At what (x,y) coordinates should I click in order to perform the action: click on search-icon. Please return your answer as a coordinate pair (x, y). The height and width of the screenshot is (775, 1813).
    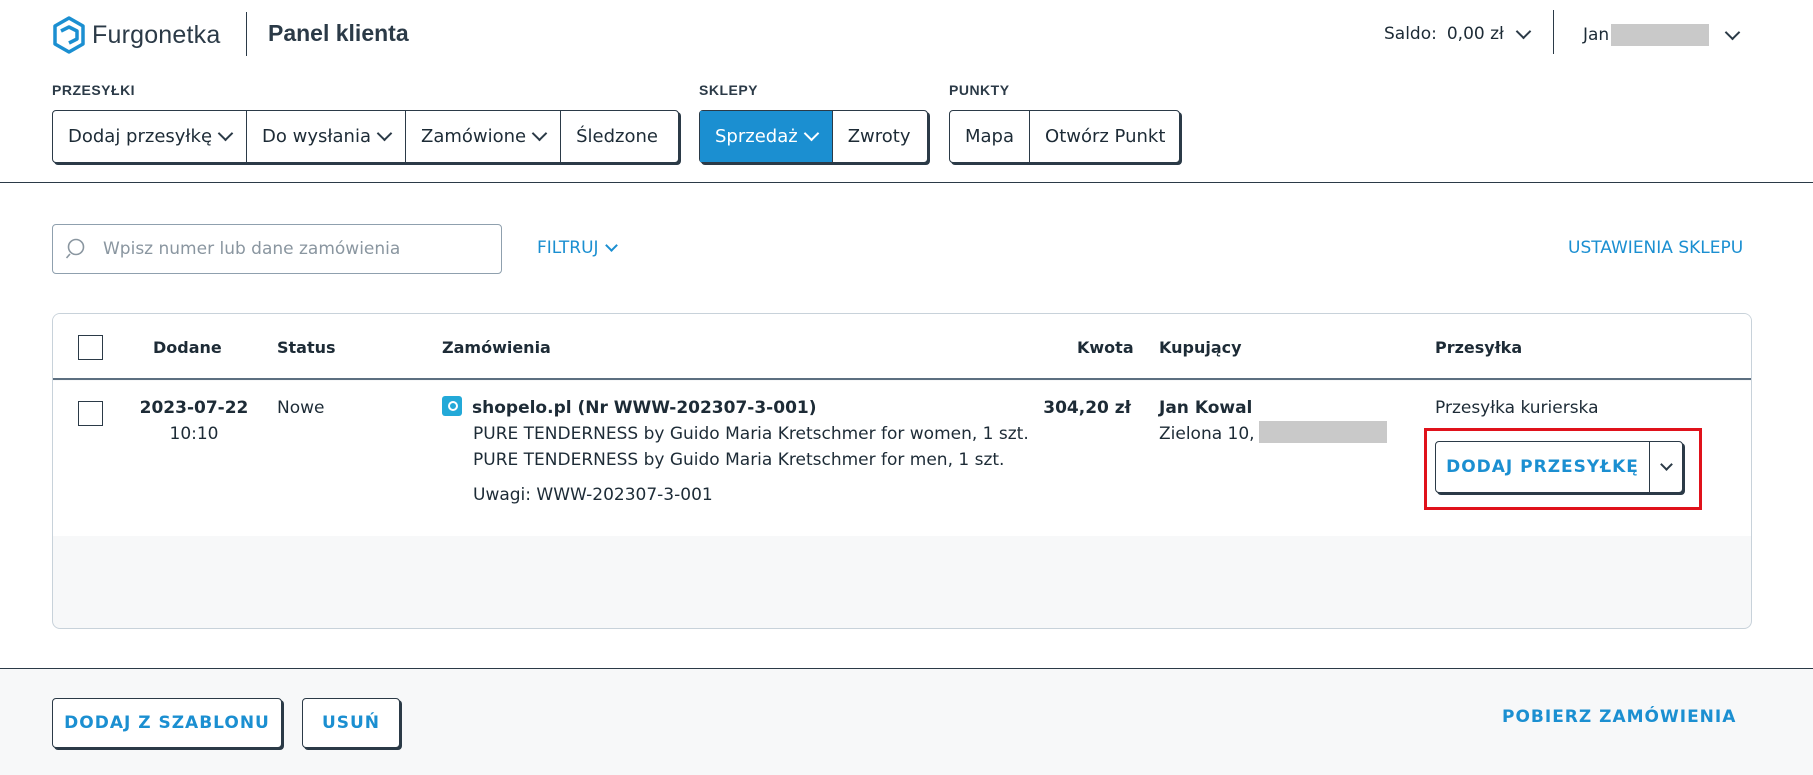
    Looking at the image, I should click on (75, 248).